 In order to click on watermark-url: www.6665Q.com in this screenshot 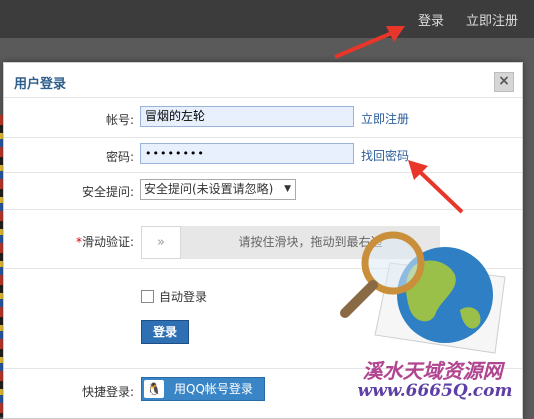, I will do `click(435, 391)`.